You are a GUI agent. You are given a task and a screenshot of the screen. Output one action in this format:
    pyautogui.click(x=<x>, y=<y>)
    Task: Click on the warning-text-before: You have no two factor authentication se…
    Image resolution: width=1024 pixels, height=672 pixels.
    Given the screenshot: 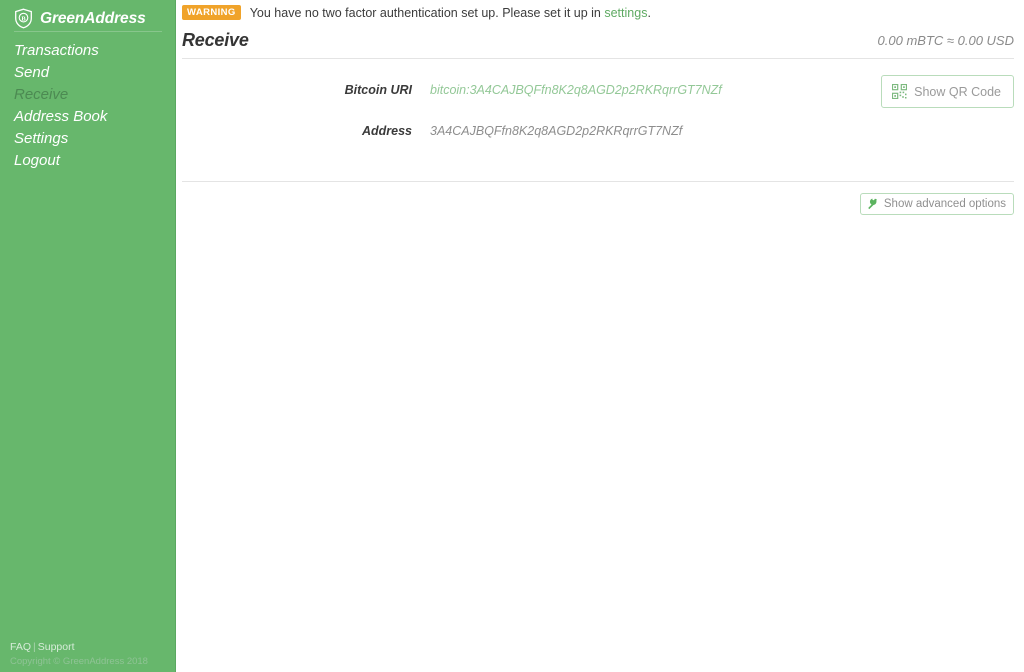 What is the action you would take?
    pyautogui.click(x=427, y=12)
    